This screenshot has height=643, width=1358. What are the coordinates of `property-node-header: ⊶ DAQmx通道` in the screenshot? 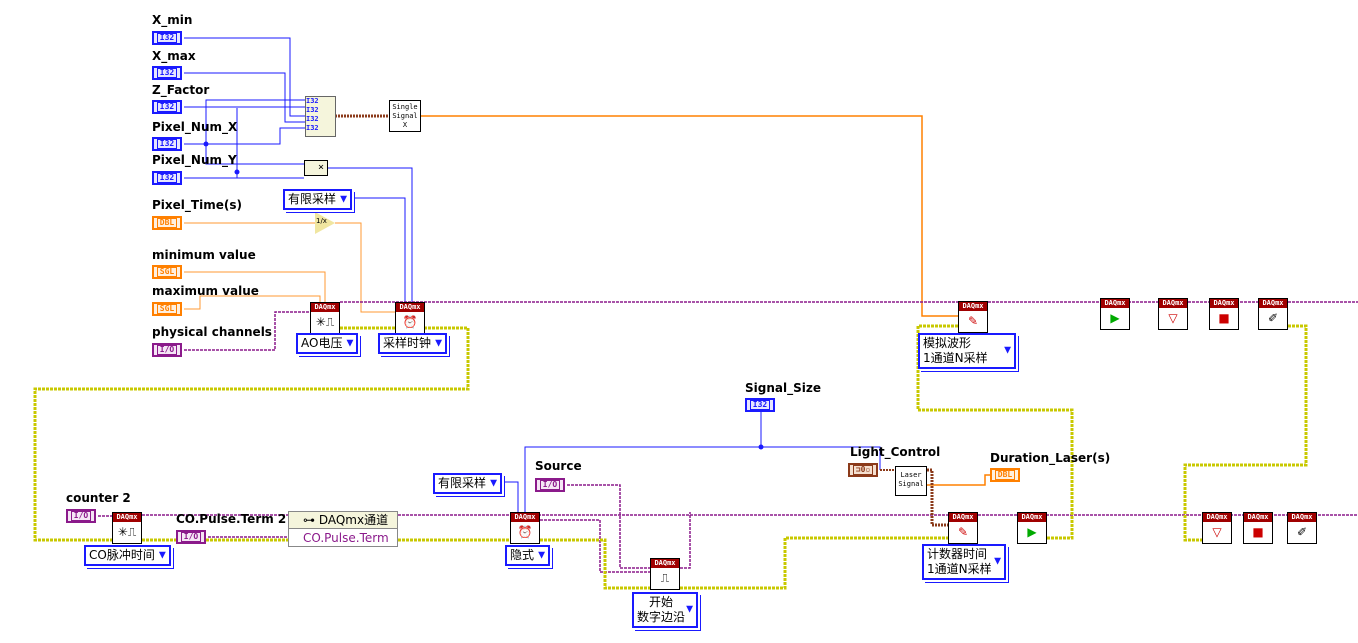 It's located at (343, 520).